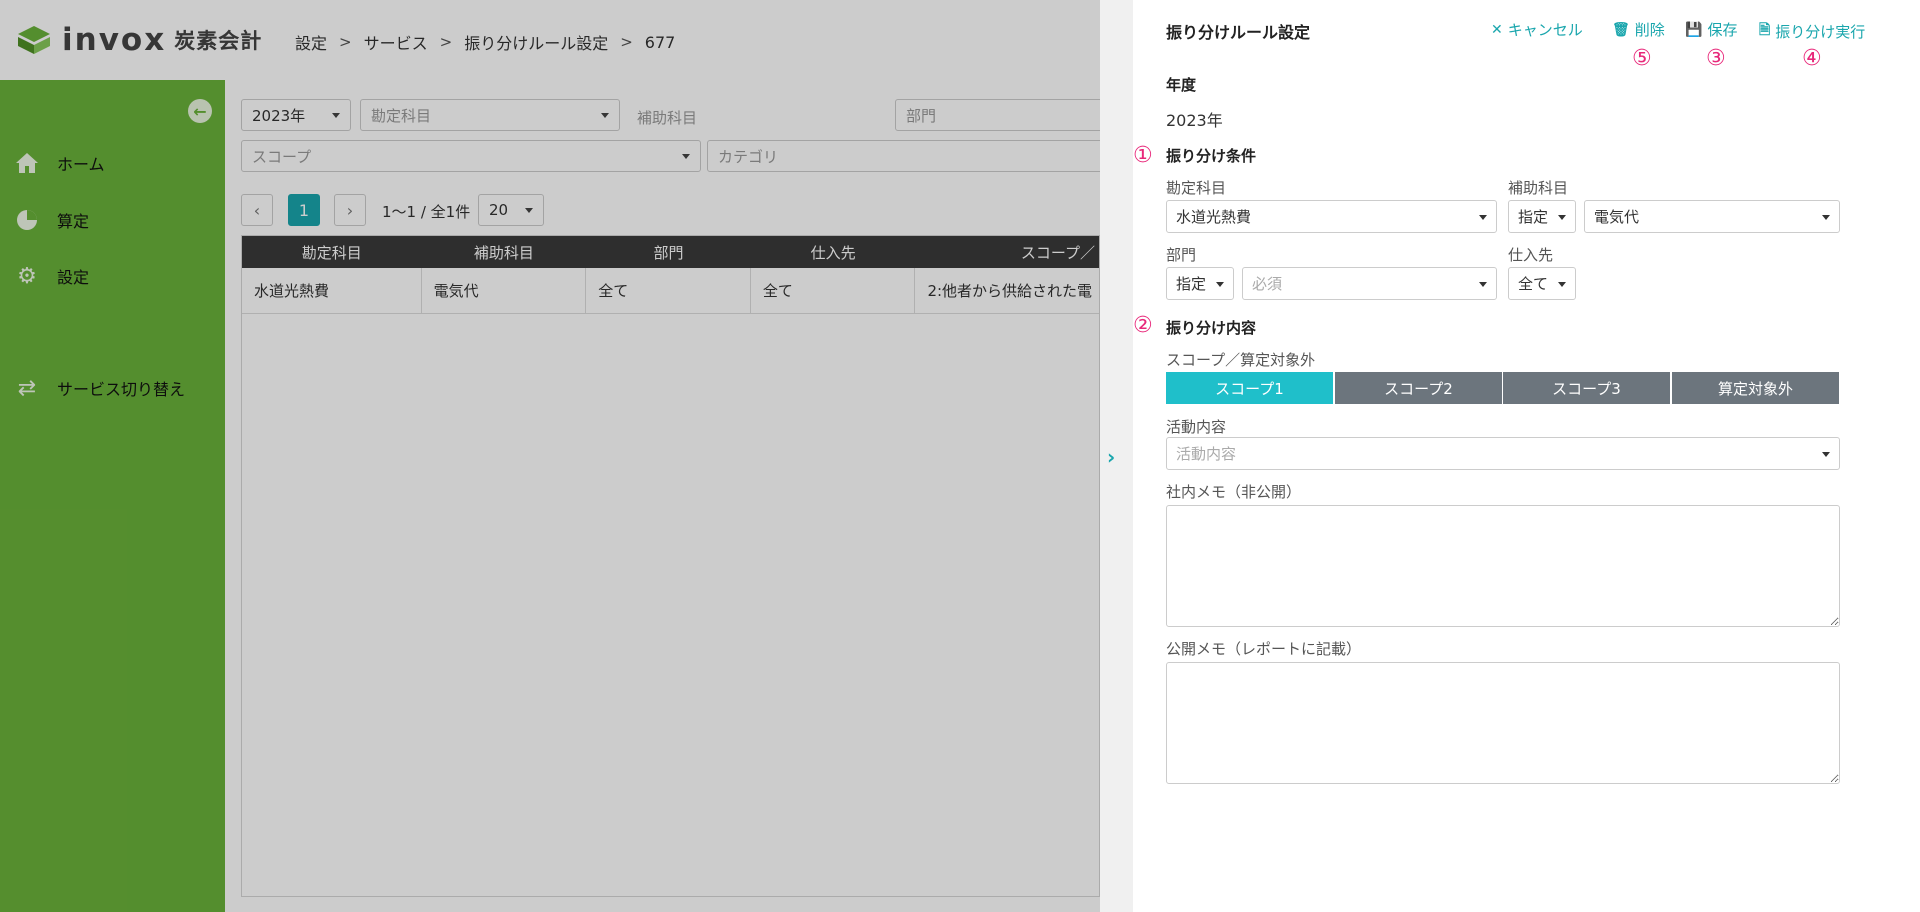 Image resolution: width=1920 pixels, height=912 pixels. I want to click on floppy-disk-icon: 💾, so click(1694, 29).